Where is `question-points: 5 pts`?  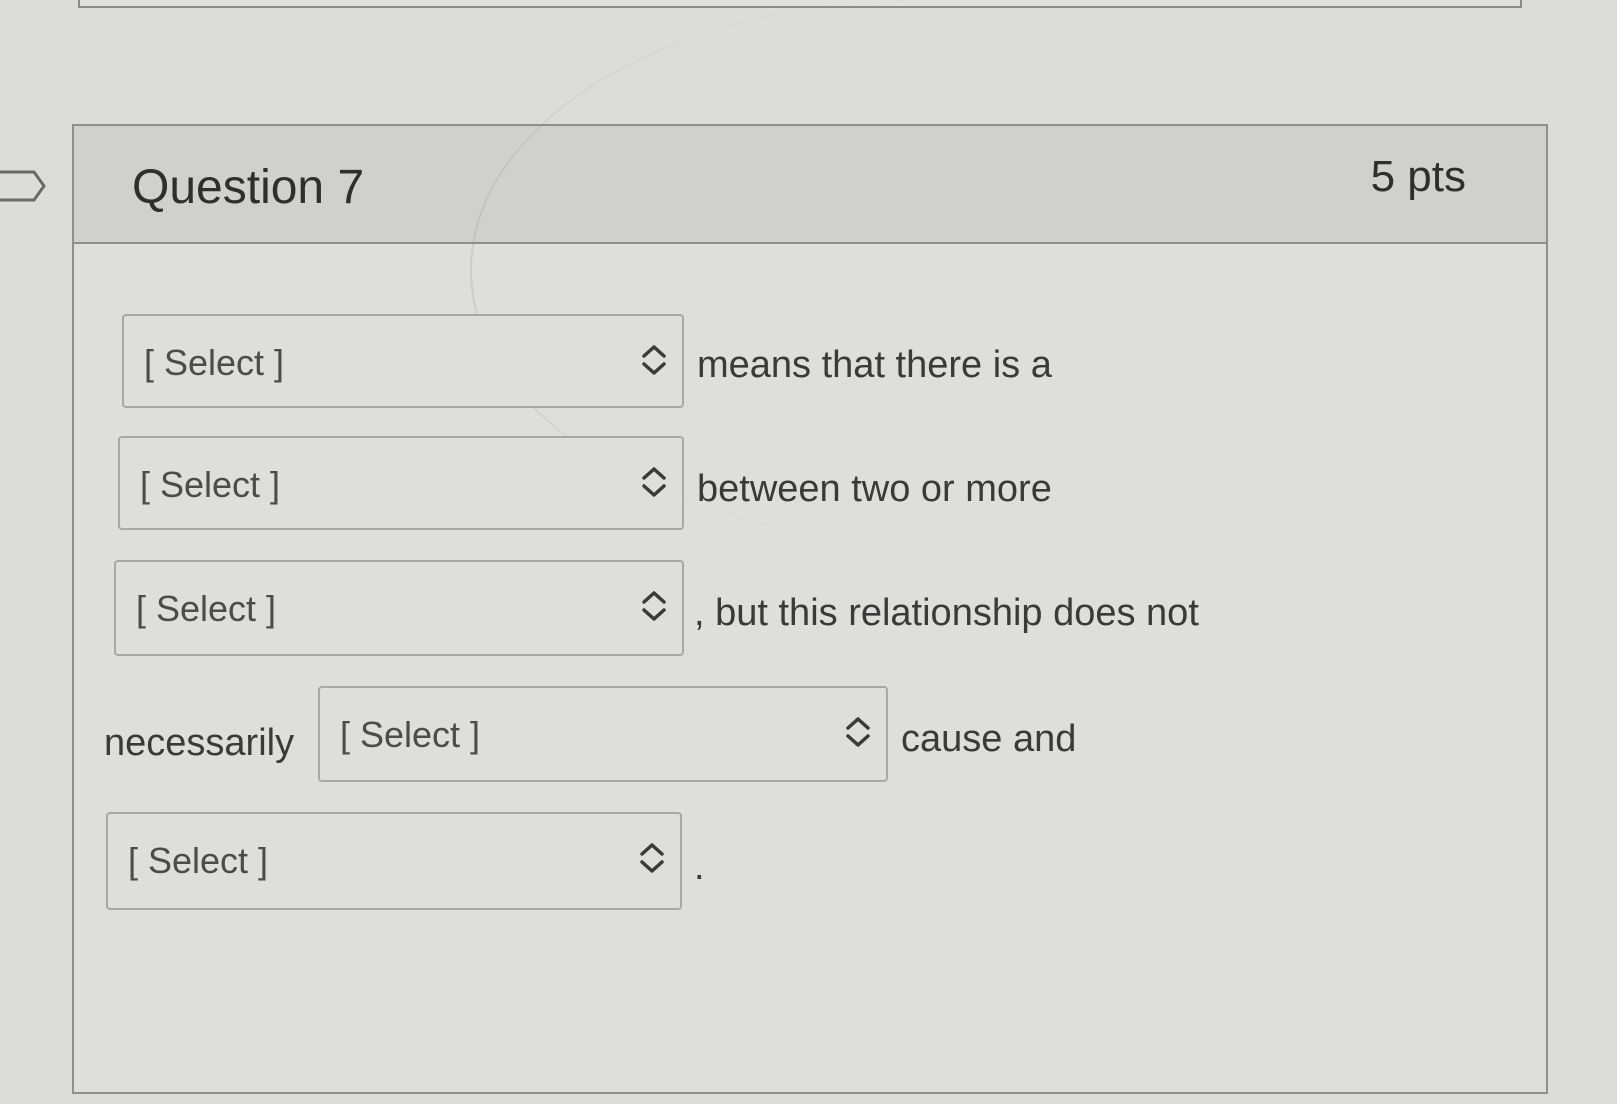 question-points: 5 pts is located at coordinates (1418, 176).